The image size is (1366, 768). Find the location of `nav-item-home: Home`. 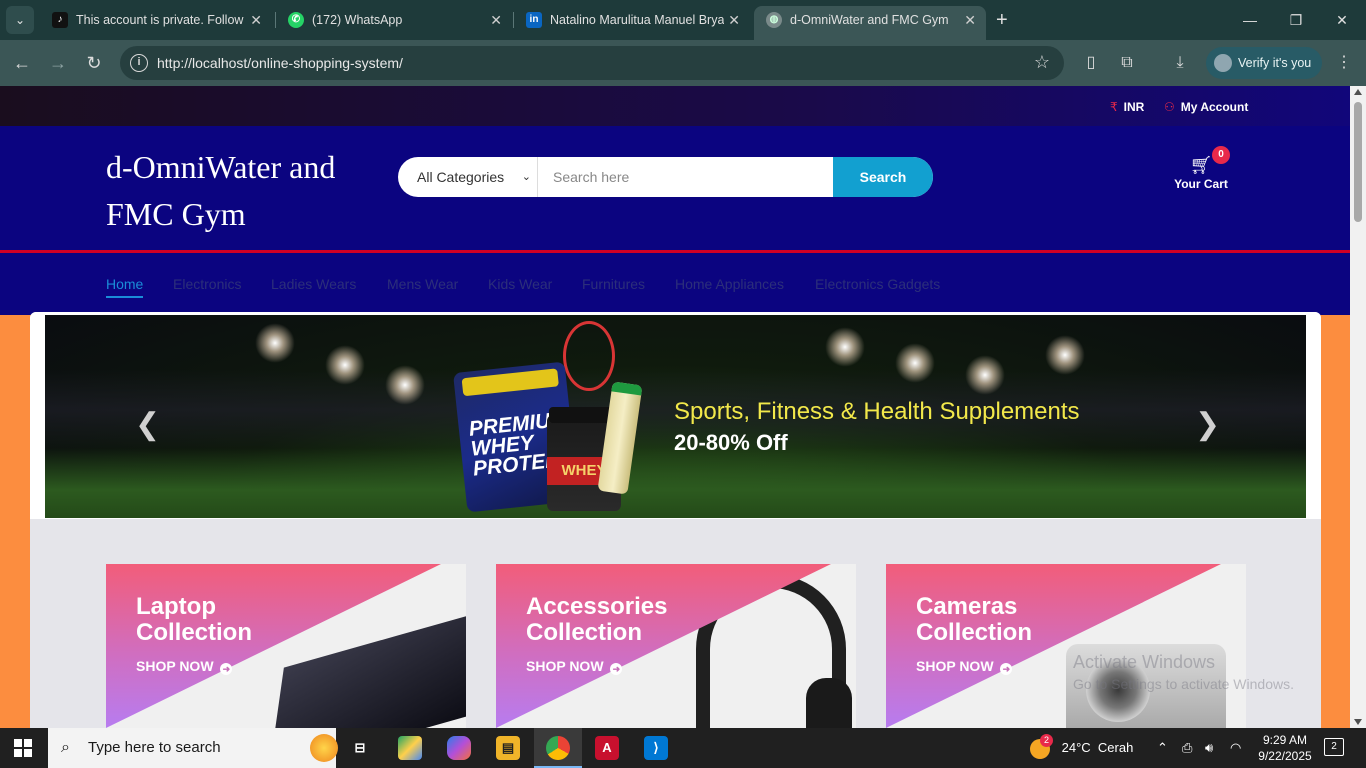

nav-item-home: Home is located at coordinates (125, 287).